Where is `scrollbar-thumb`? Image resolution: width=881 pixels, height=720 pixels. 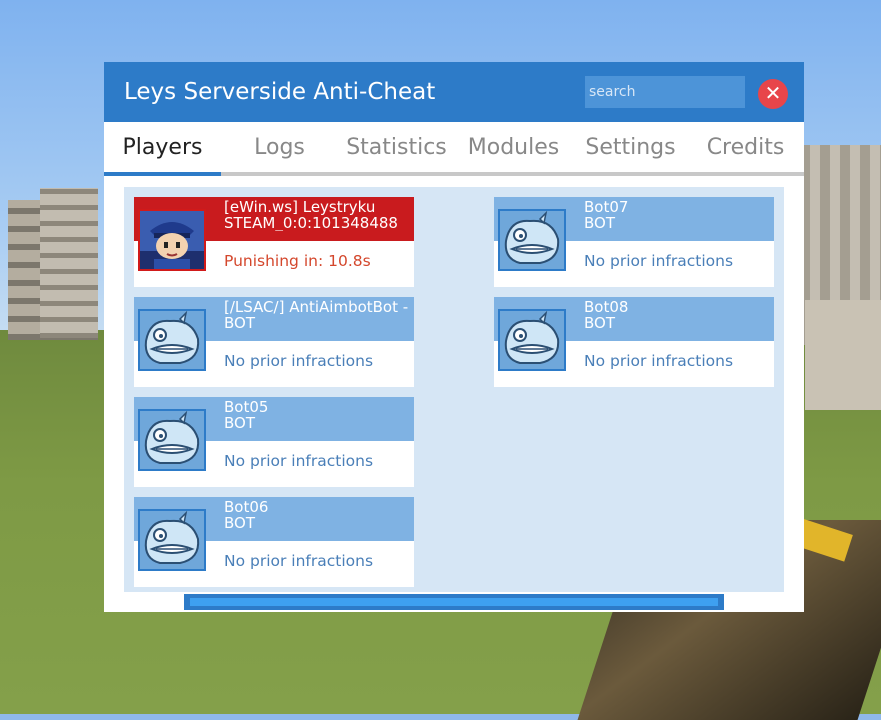 scrollbar-thumb is located at coordinates (454, 602).